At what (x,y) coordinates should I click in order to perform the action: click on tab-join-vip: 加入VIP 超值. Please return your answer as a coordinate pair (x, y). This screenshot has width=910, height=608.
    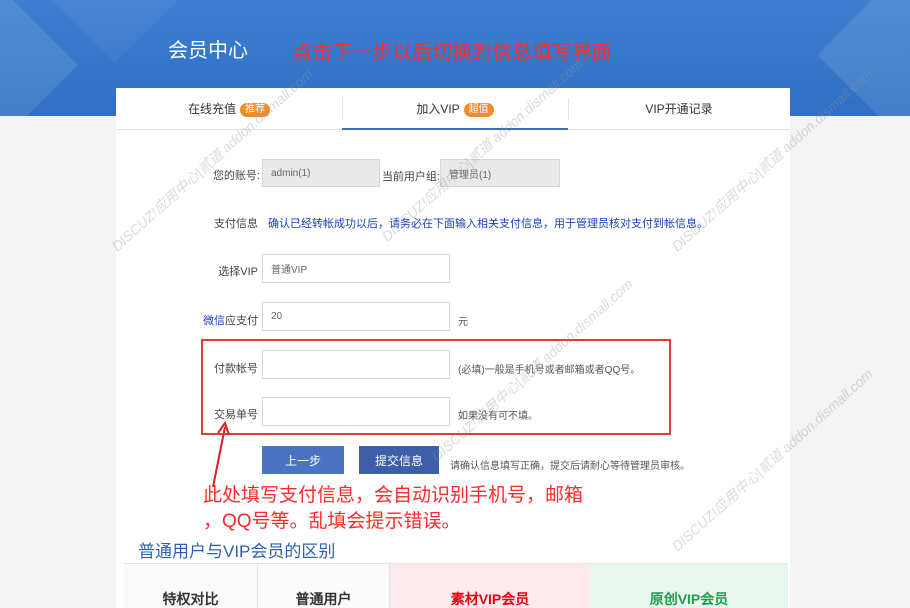
    Looking at the image, I should click on (455, 109).